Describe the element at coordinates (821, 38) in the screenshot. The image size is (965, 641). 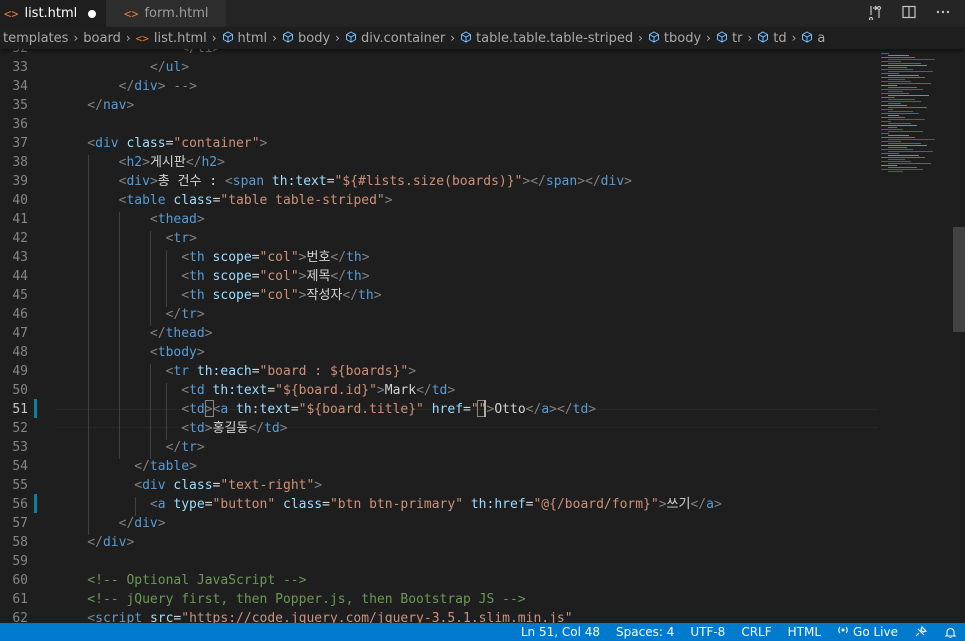
I see `breadcrumb-label: a` at that location.